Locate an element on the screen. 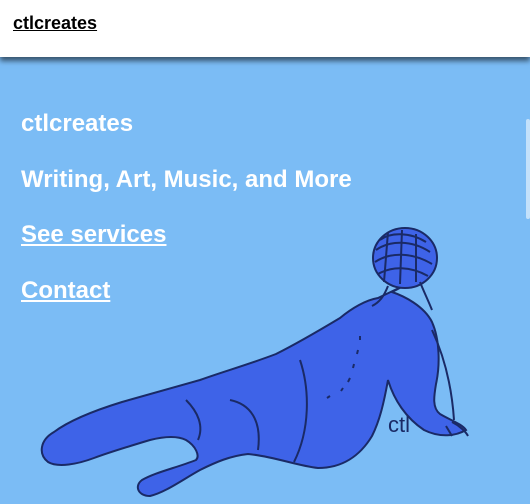 The height and width of the screenshot is (504, 530). see-services-link: See services is located at coordinates (93, 235).